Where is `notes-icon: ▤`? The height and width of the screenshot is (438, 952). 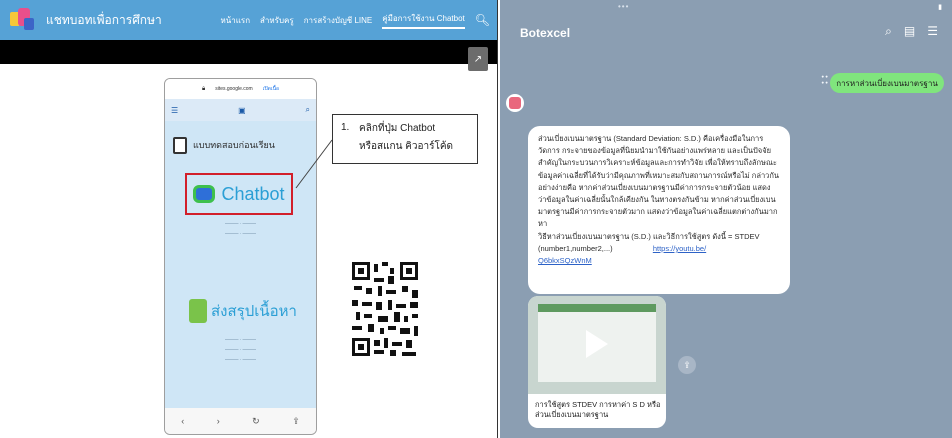 notes-icon: ▤ is located at coordinates (909, 31).